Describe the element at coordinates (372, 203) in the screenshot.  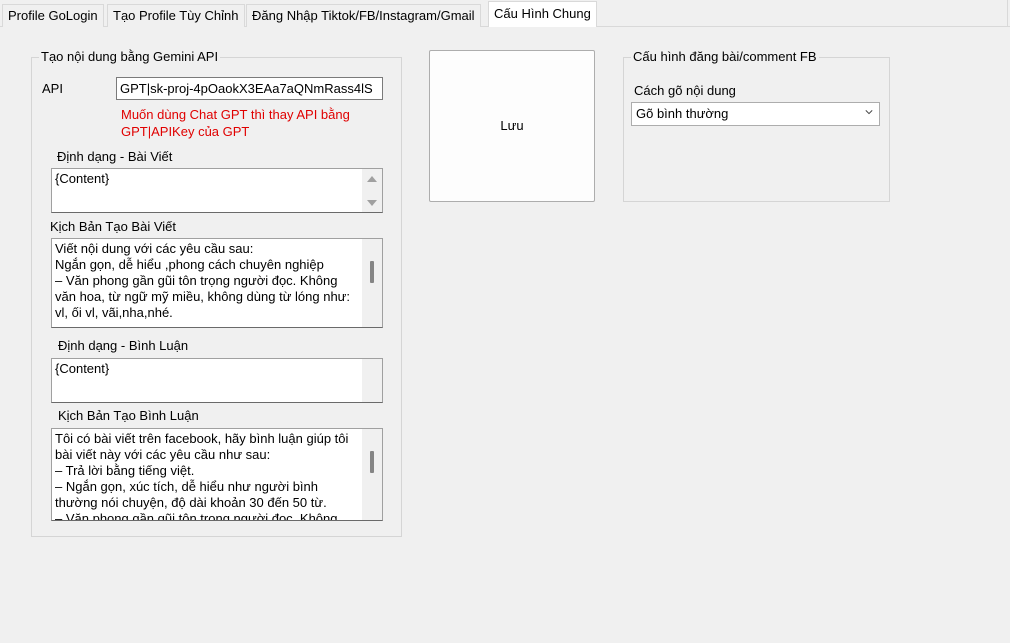
I see `scroll-down-icon` at that location.